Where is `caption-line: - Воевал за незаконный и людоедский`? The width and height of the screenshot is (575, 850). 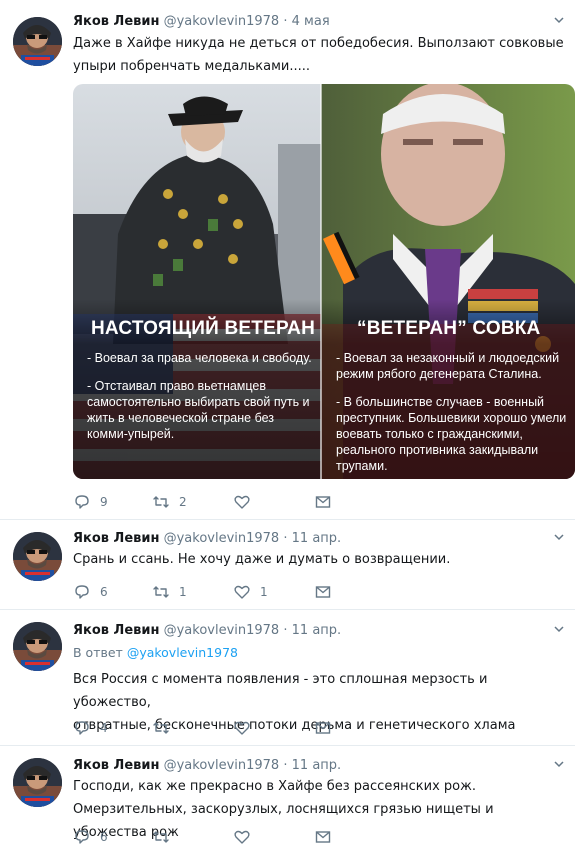 caption-line: - Воевал за незаконный и людоедский is located at coordinates (448, 358).